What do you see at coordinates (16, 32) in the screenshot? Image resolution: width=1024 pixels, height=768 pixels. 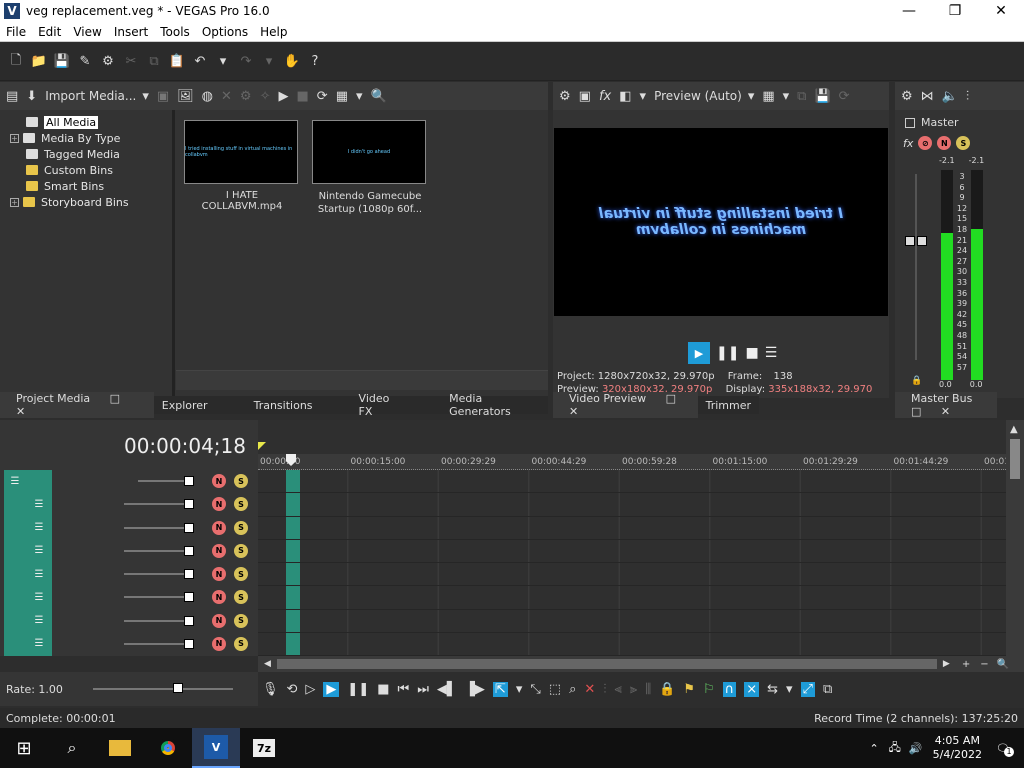 I see `menu-file: File` at bounding box center [16, 32].